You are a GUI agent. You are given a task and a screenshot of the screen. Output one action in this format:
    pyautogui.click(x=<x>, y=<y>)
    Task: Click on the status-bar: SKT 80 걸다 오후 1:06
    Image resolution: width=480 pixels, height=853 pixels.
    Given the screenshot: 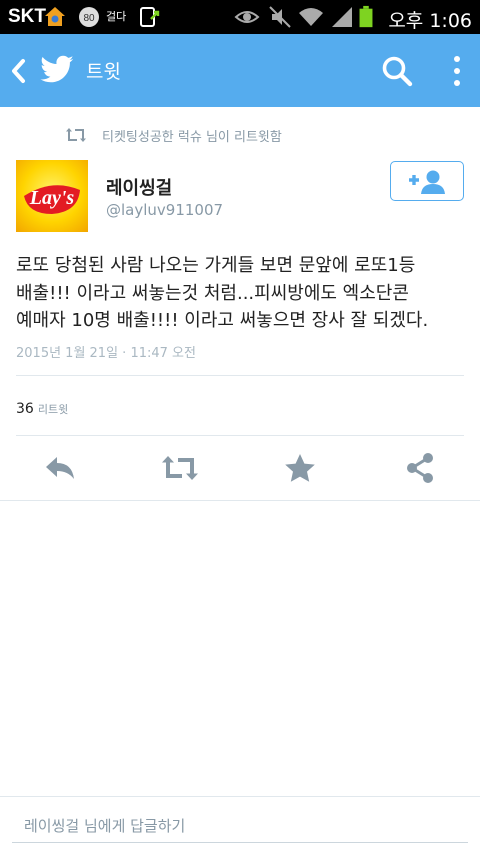 What is the action you would take?
    pyautogui.click(x=240, y=17)
    